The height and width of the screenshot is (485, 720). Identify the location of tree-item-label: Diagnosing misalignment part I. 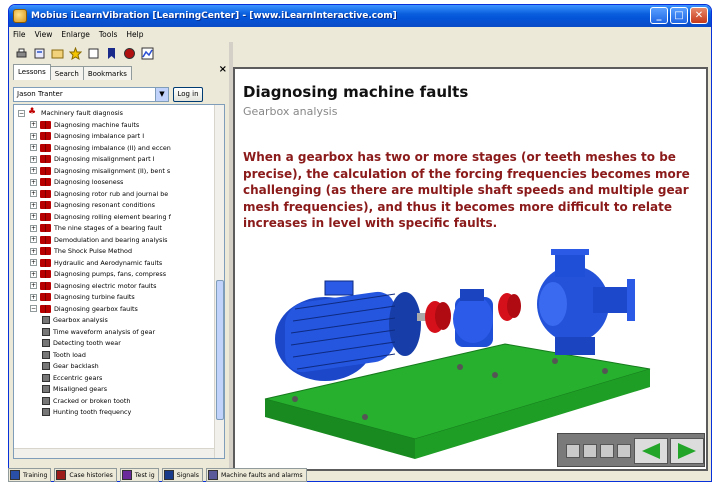
(104, 159).